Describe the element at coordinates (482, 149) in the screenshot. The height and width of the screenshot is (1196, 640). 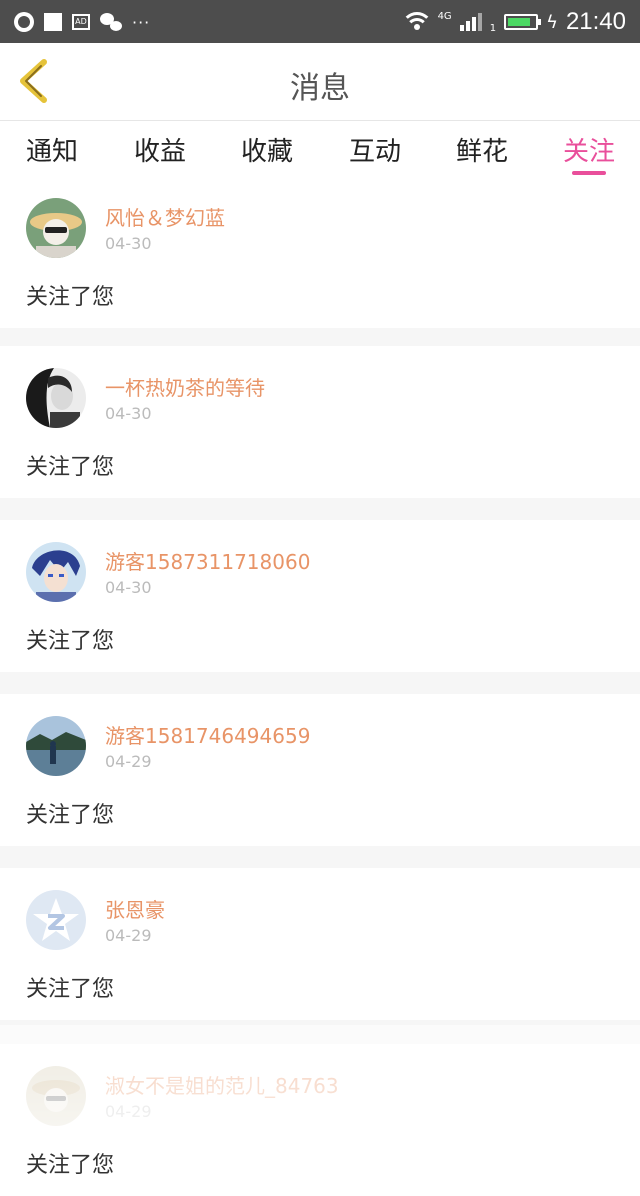
I see `tab-flowers: 鲜花` at that location.